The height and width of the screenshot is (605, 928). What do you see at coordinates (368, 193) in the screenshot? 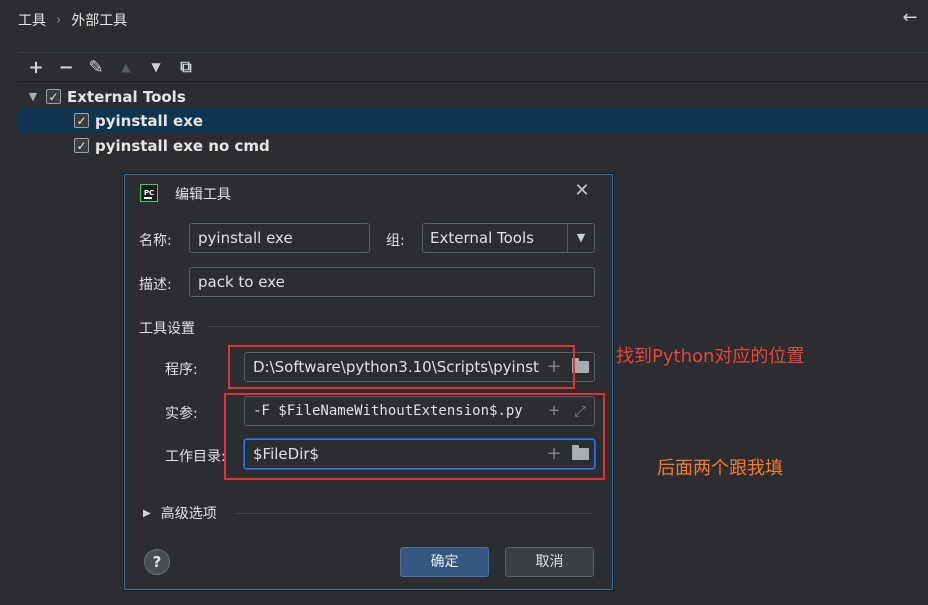
I see `dialog-titlebar: PC 编辑工具 ✕` at bounding box center [368, 193].